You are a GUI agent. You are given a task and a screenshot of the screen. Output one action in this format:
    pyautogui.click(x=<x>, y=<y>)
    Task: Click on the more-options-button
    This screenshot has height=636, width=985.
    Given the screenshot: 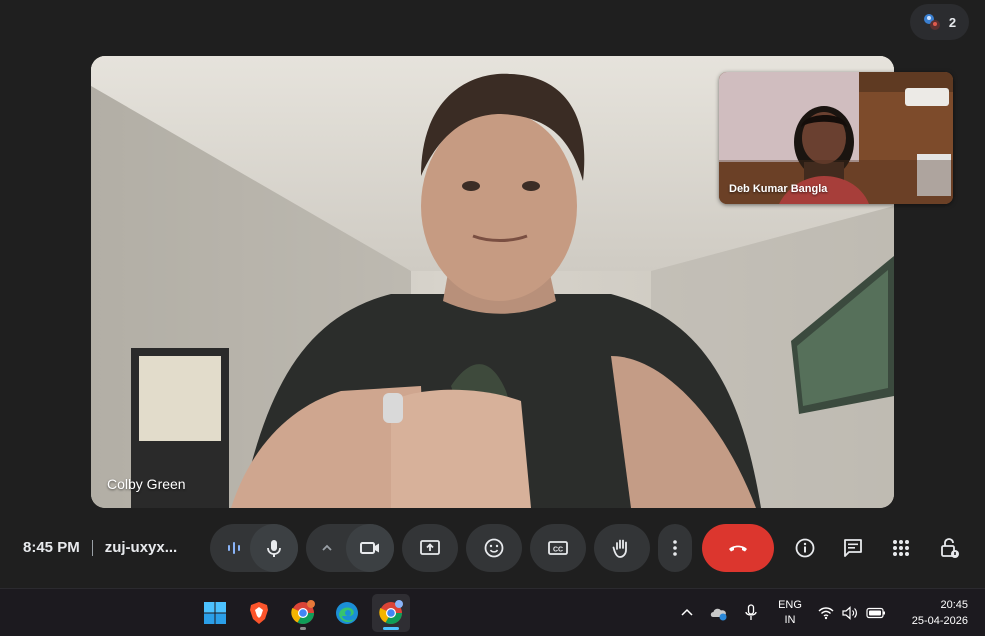 What is the action you would take?
    pyautogui.click(x=675, y=548)
    